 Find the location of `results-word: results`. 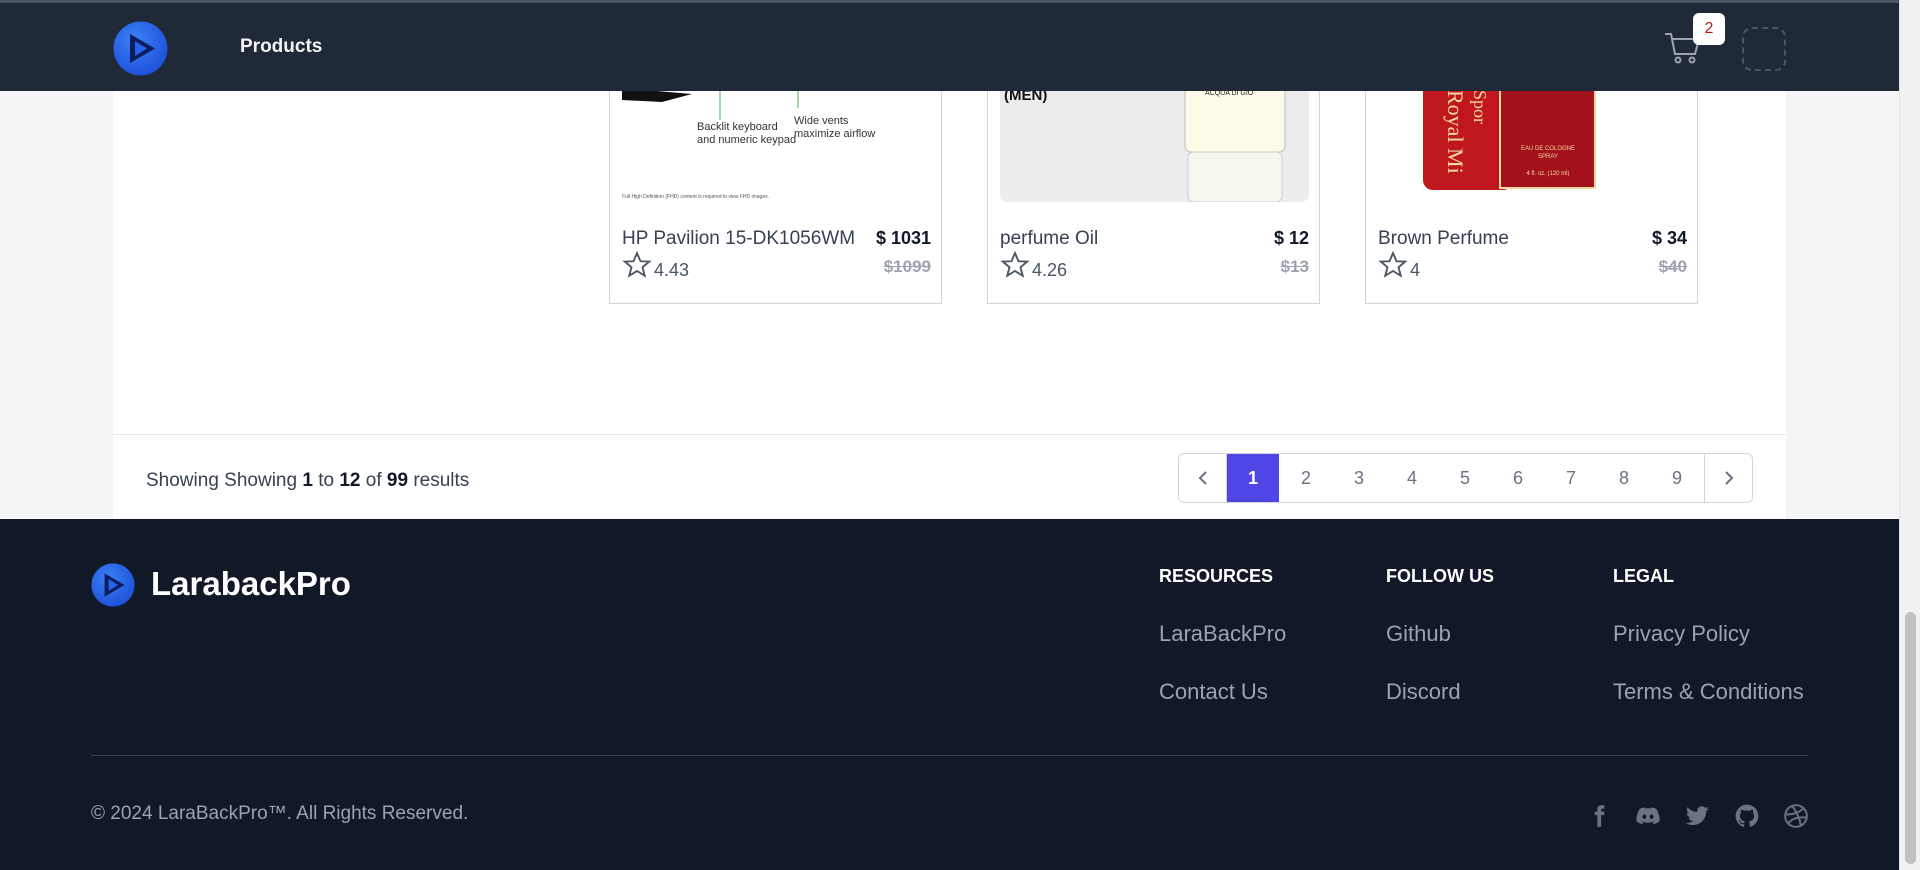

results-word: results is located at coordinates (441, 480).